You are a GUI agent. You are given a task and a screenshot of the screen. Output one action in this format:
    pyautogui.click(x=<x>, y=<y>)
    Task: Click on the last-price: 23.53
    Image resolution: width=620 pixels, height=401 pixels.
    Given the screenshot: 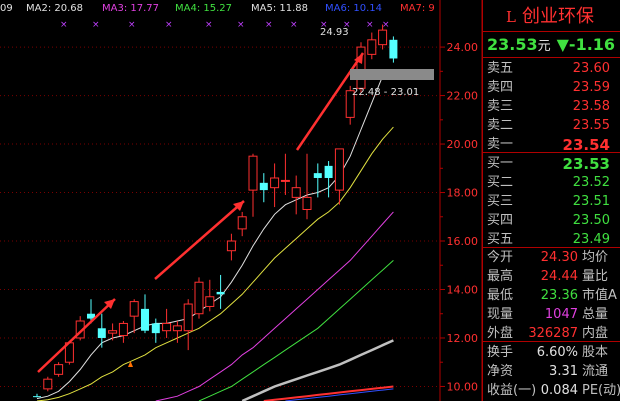 What is the action you would take?
    pyautogui.click(x=512, y=44)
    